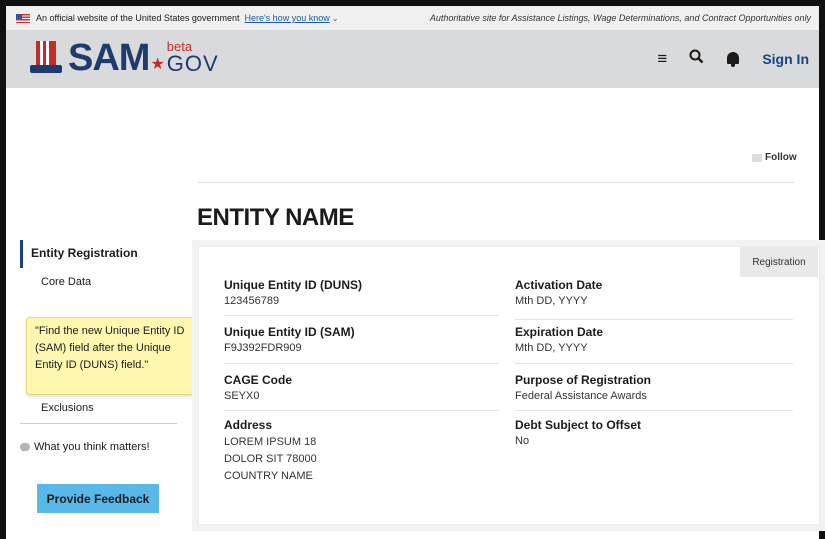 The height and width of the screenshot is (539, 825). What do you see at coordinates (270, 459) in the screenshot?
I see `address-line: DOLOR SIT 78000` at bounding box center [270, 459].